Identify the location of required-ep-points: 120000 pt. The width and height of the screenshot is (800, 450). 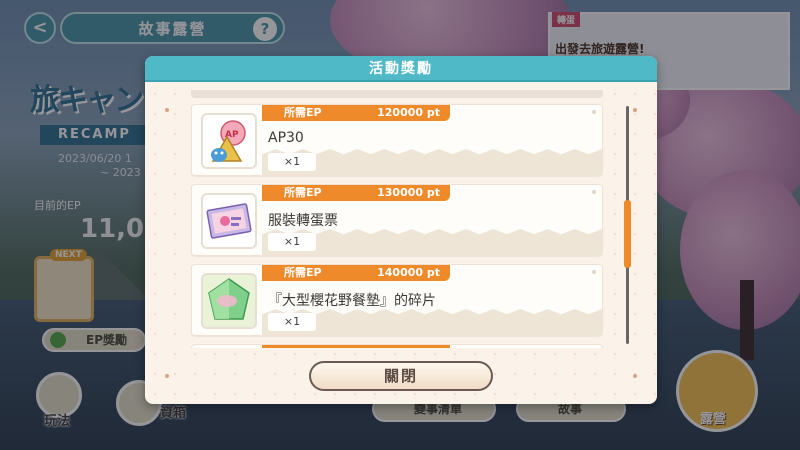
(408, 112).